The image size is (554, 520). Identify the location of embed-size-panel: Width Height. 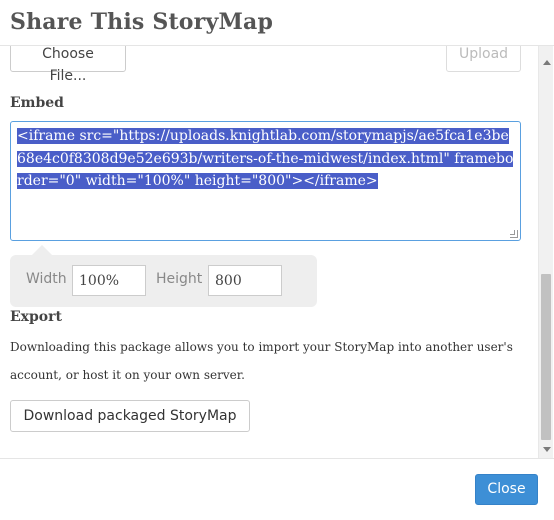
(163, 276).